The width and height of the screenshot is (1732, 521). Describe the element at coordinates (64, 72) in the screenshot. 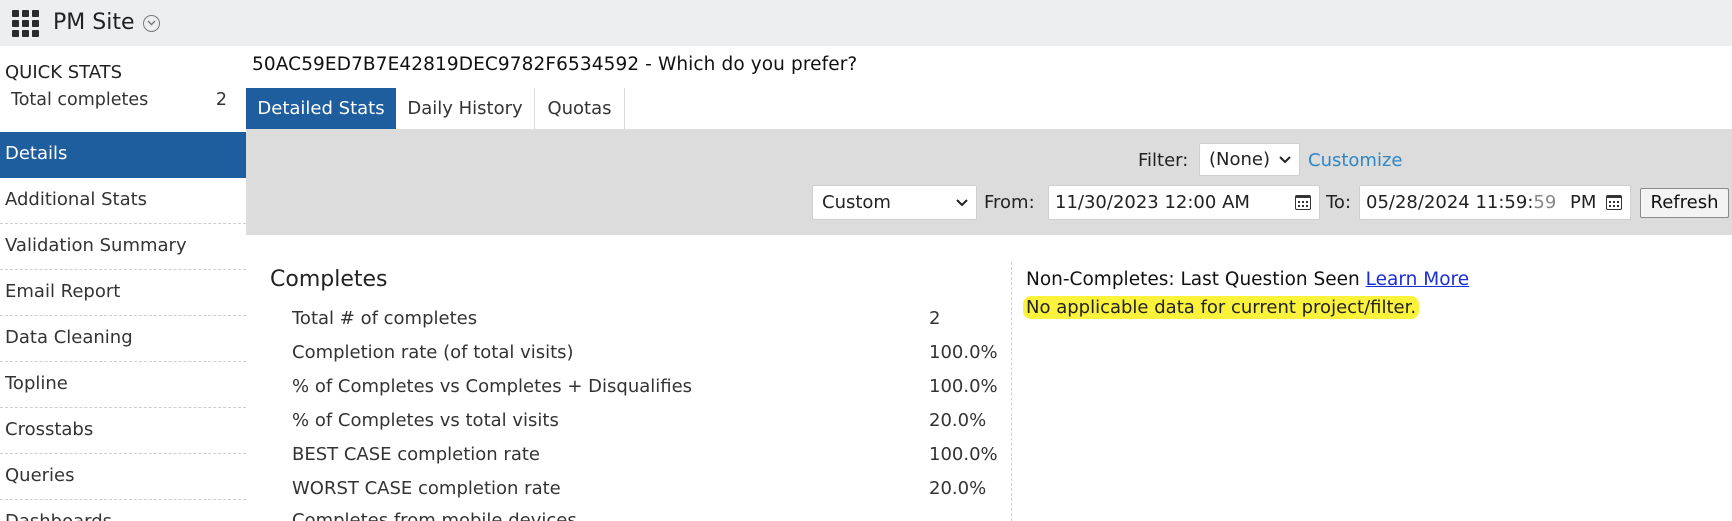

I see `quick-stats-title: QUICK STATS` at that location.